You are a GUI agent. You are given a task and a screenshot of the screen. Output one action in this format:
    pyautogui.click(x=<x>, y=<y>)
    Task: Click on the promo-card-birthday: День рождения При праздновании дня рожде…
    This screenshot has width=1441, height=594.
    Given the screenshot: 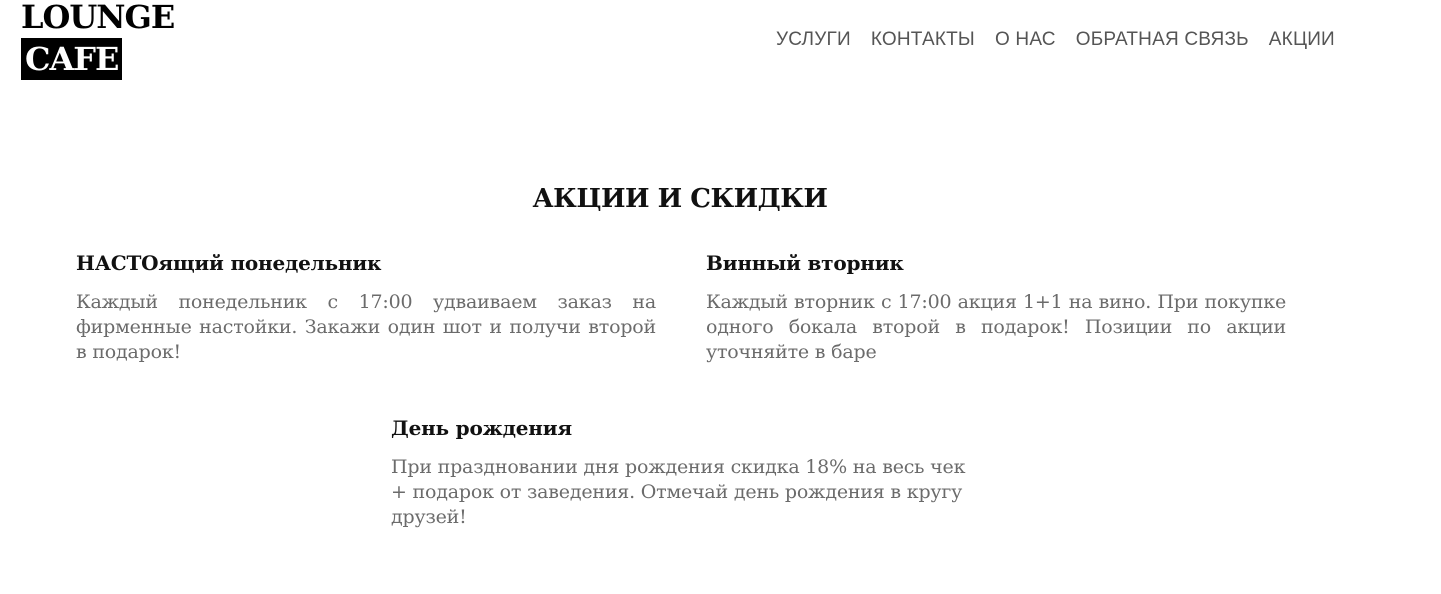 What is the action you would take?
    pyautogui.click(x=681, y=472)
    